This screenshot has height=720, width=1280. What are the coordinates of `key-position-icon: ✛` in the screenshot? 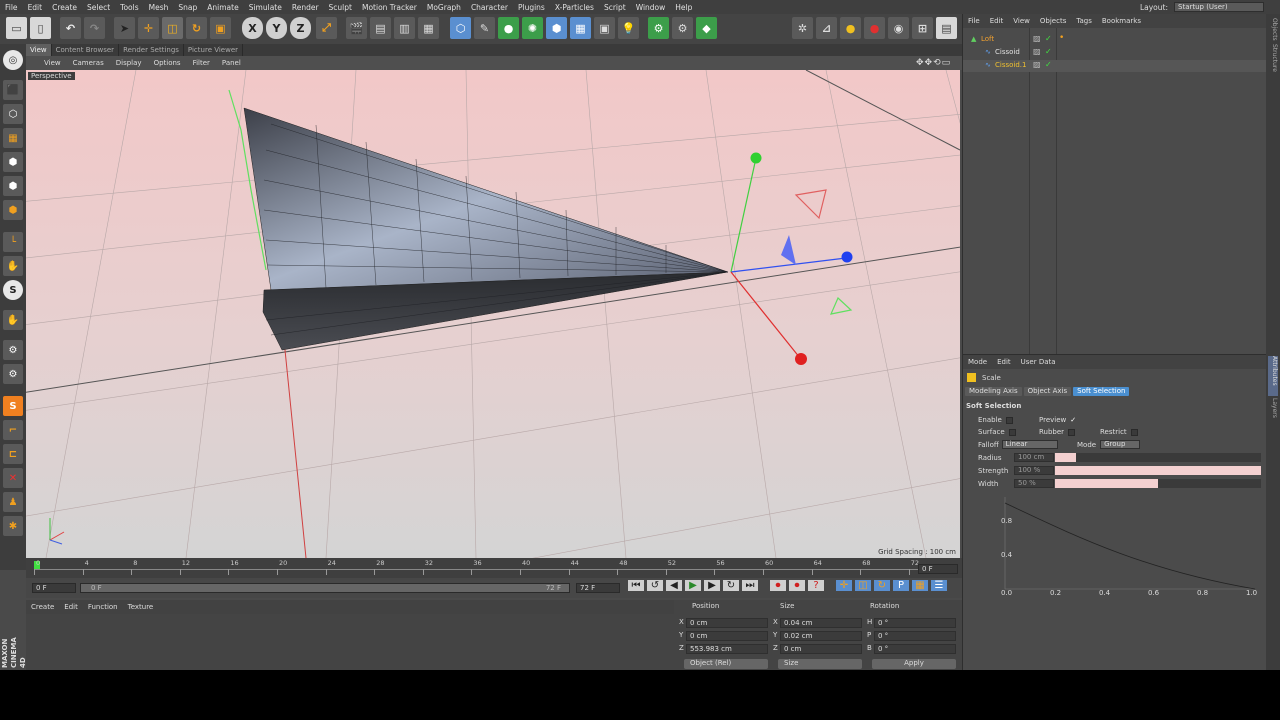 It's located at (844, 585).